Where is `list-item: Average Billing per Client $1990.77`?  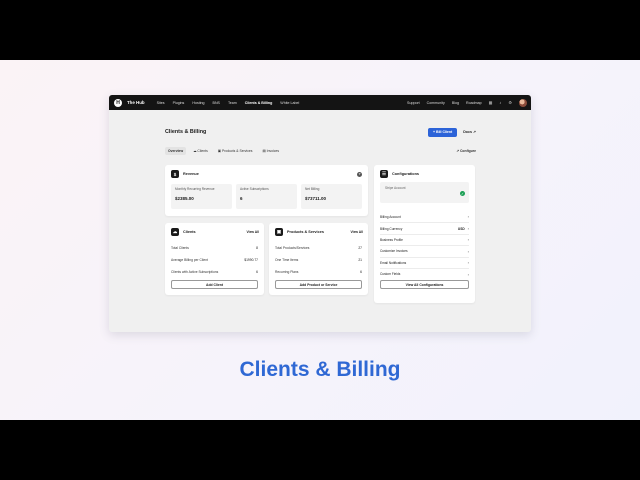
list-item: Average Billing per Client $1990.77 is located at coordinates (214, 260).